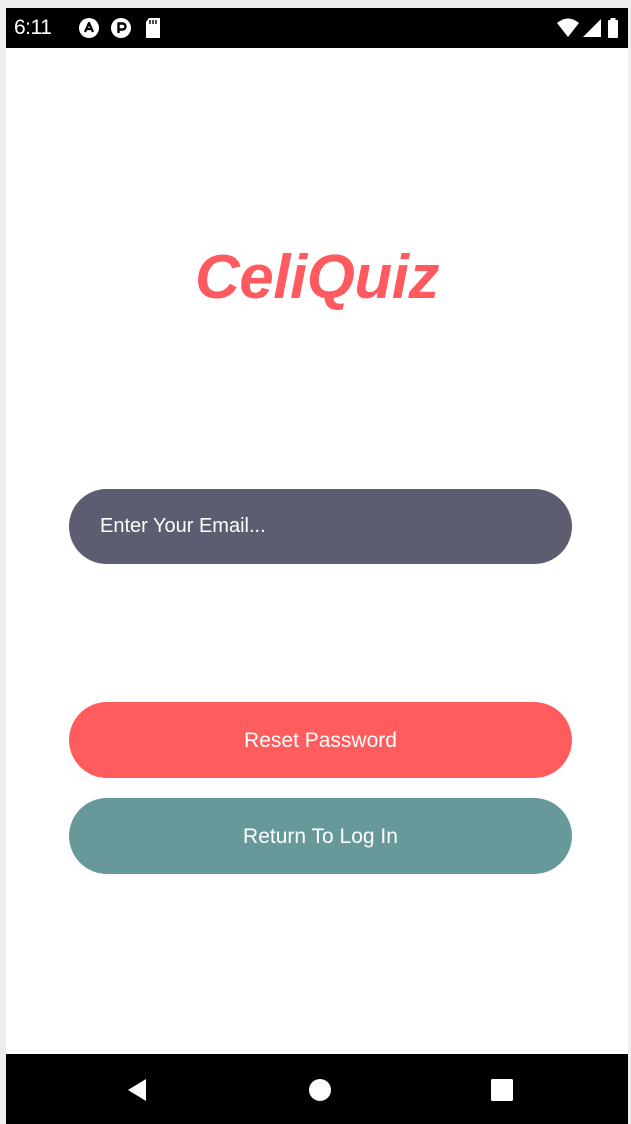  I want to click on app-logo: CeliQuiz, so click(317, 277).